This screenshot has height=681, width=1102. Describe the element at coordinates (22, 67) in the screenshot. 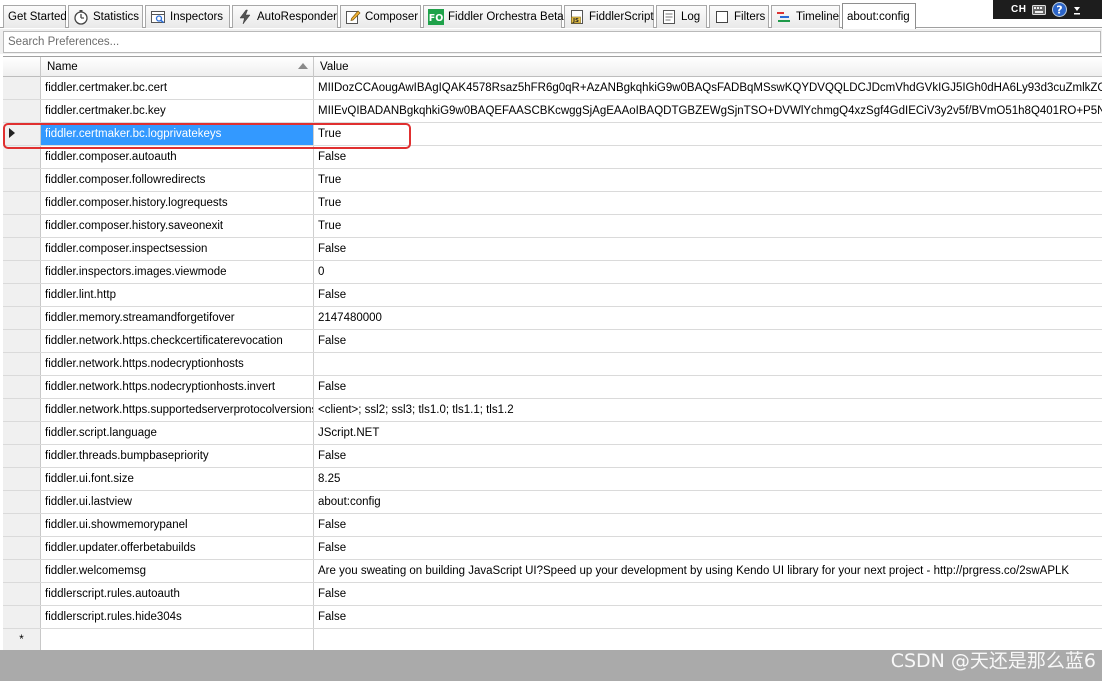

I see `row-header-corner` at that location.